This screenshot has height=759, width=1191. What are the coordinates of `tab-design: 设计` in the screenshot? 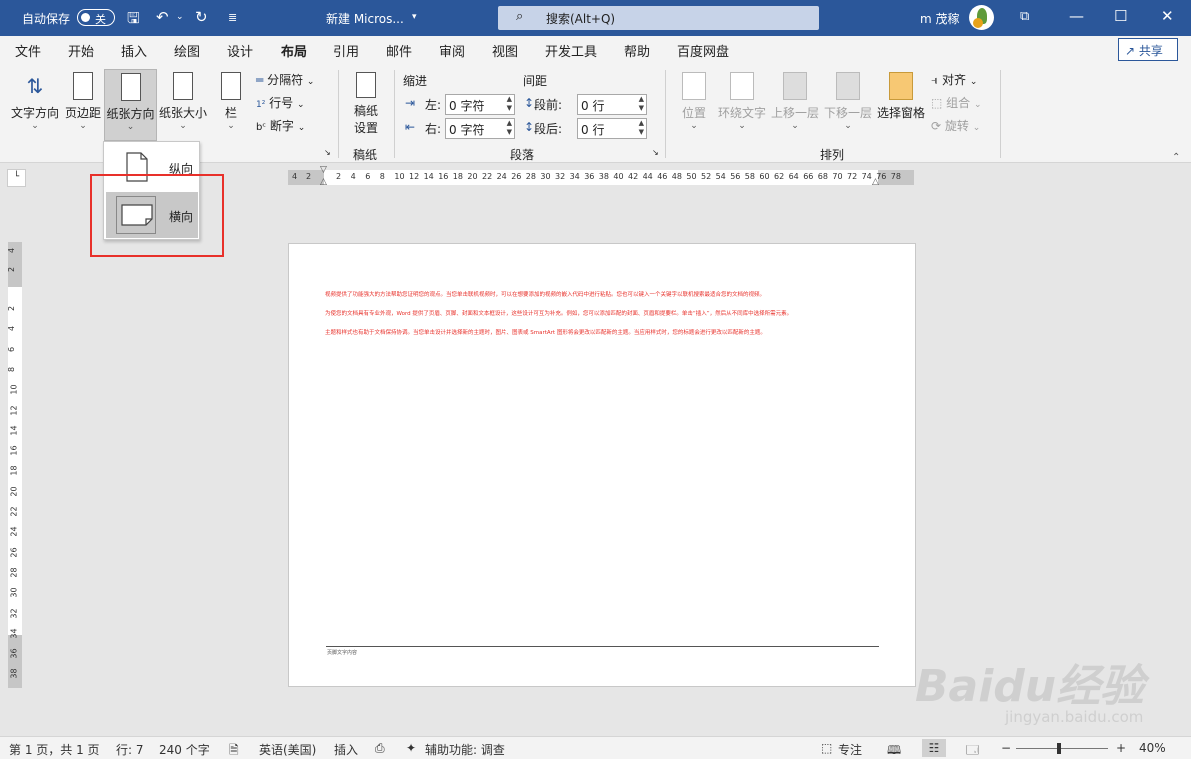 It's located at (240, 50).